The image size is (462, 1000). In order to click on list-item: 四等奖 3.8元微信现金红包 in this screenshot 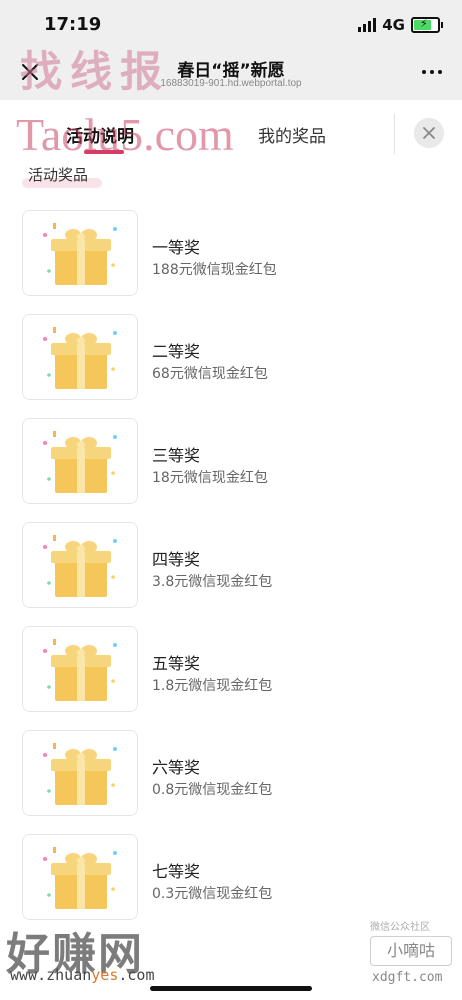, I will do `click(231, 565)`.